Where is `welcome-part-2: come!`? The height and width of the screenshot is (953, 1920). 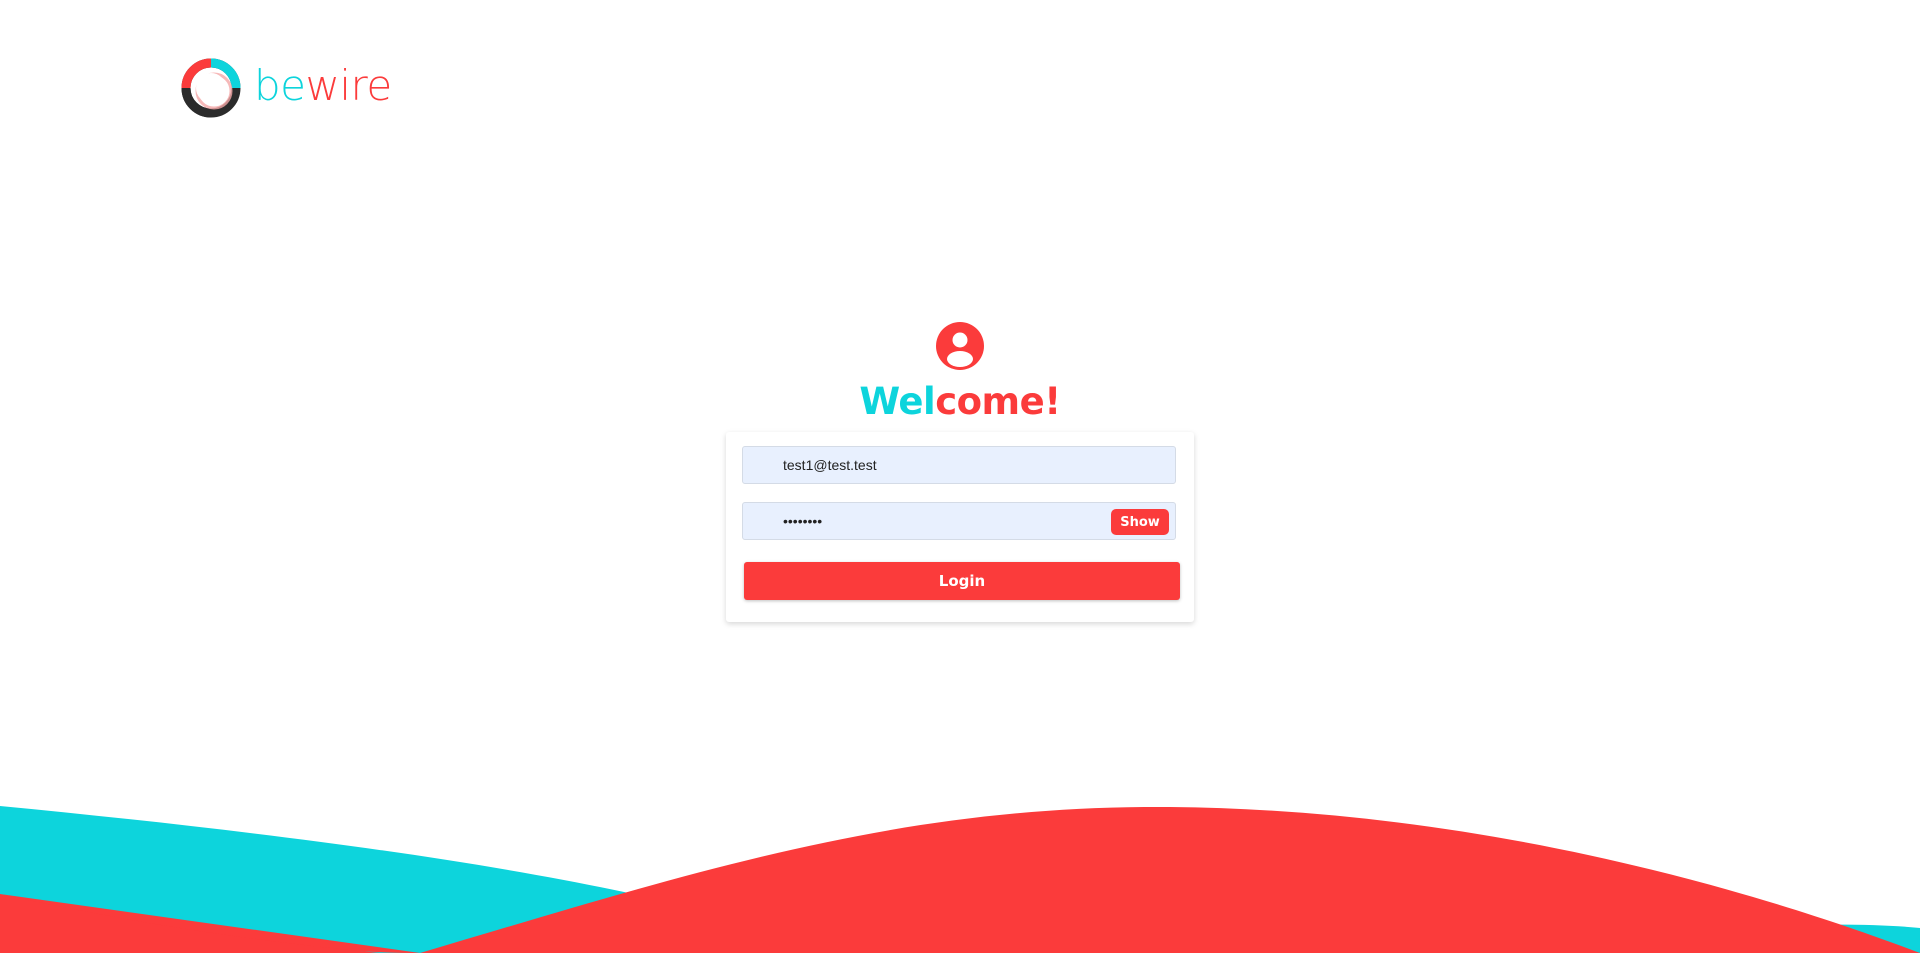 welcome-part-2: come! is located at coordinates (998, 401).